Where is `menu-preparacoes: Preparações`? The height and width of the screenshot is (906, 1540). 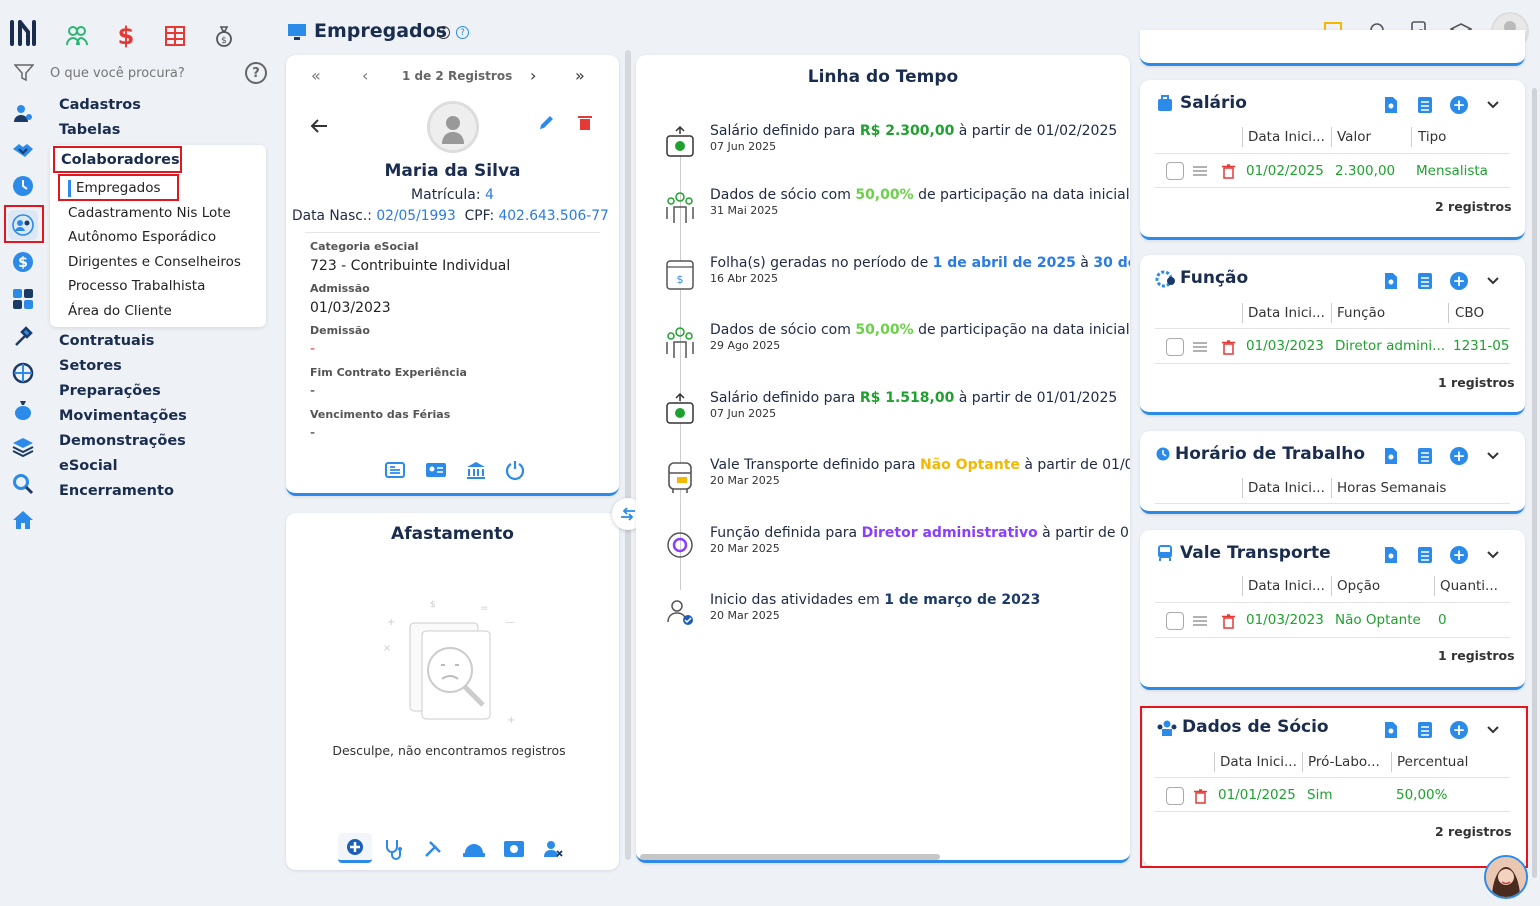
menu-preparacoes: Preparações is located at coordinates (110, 391).